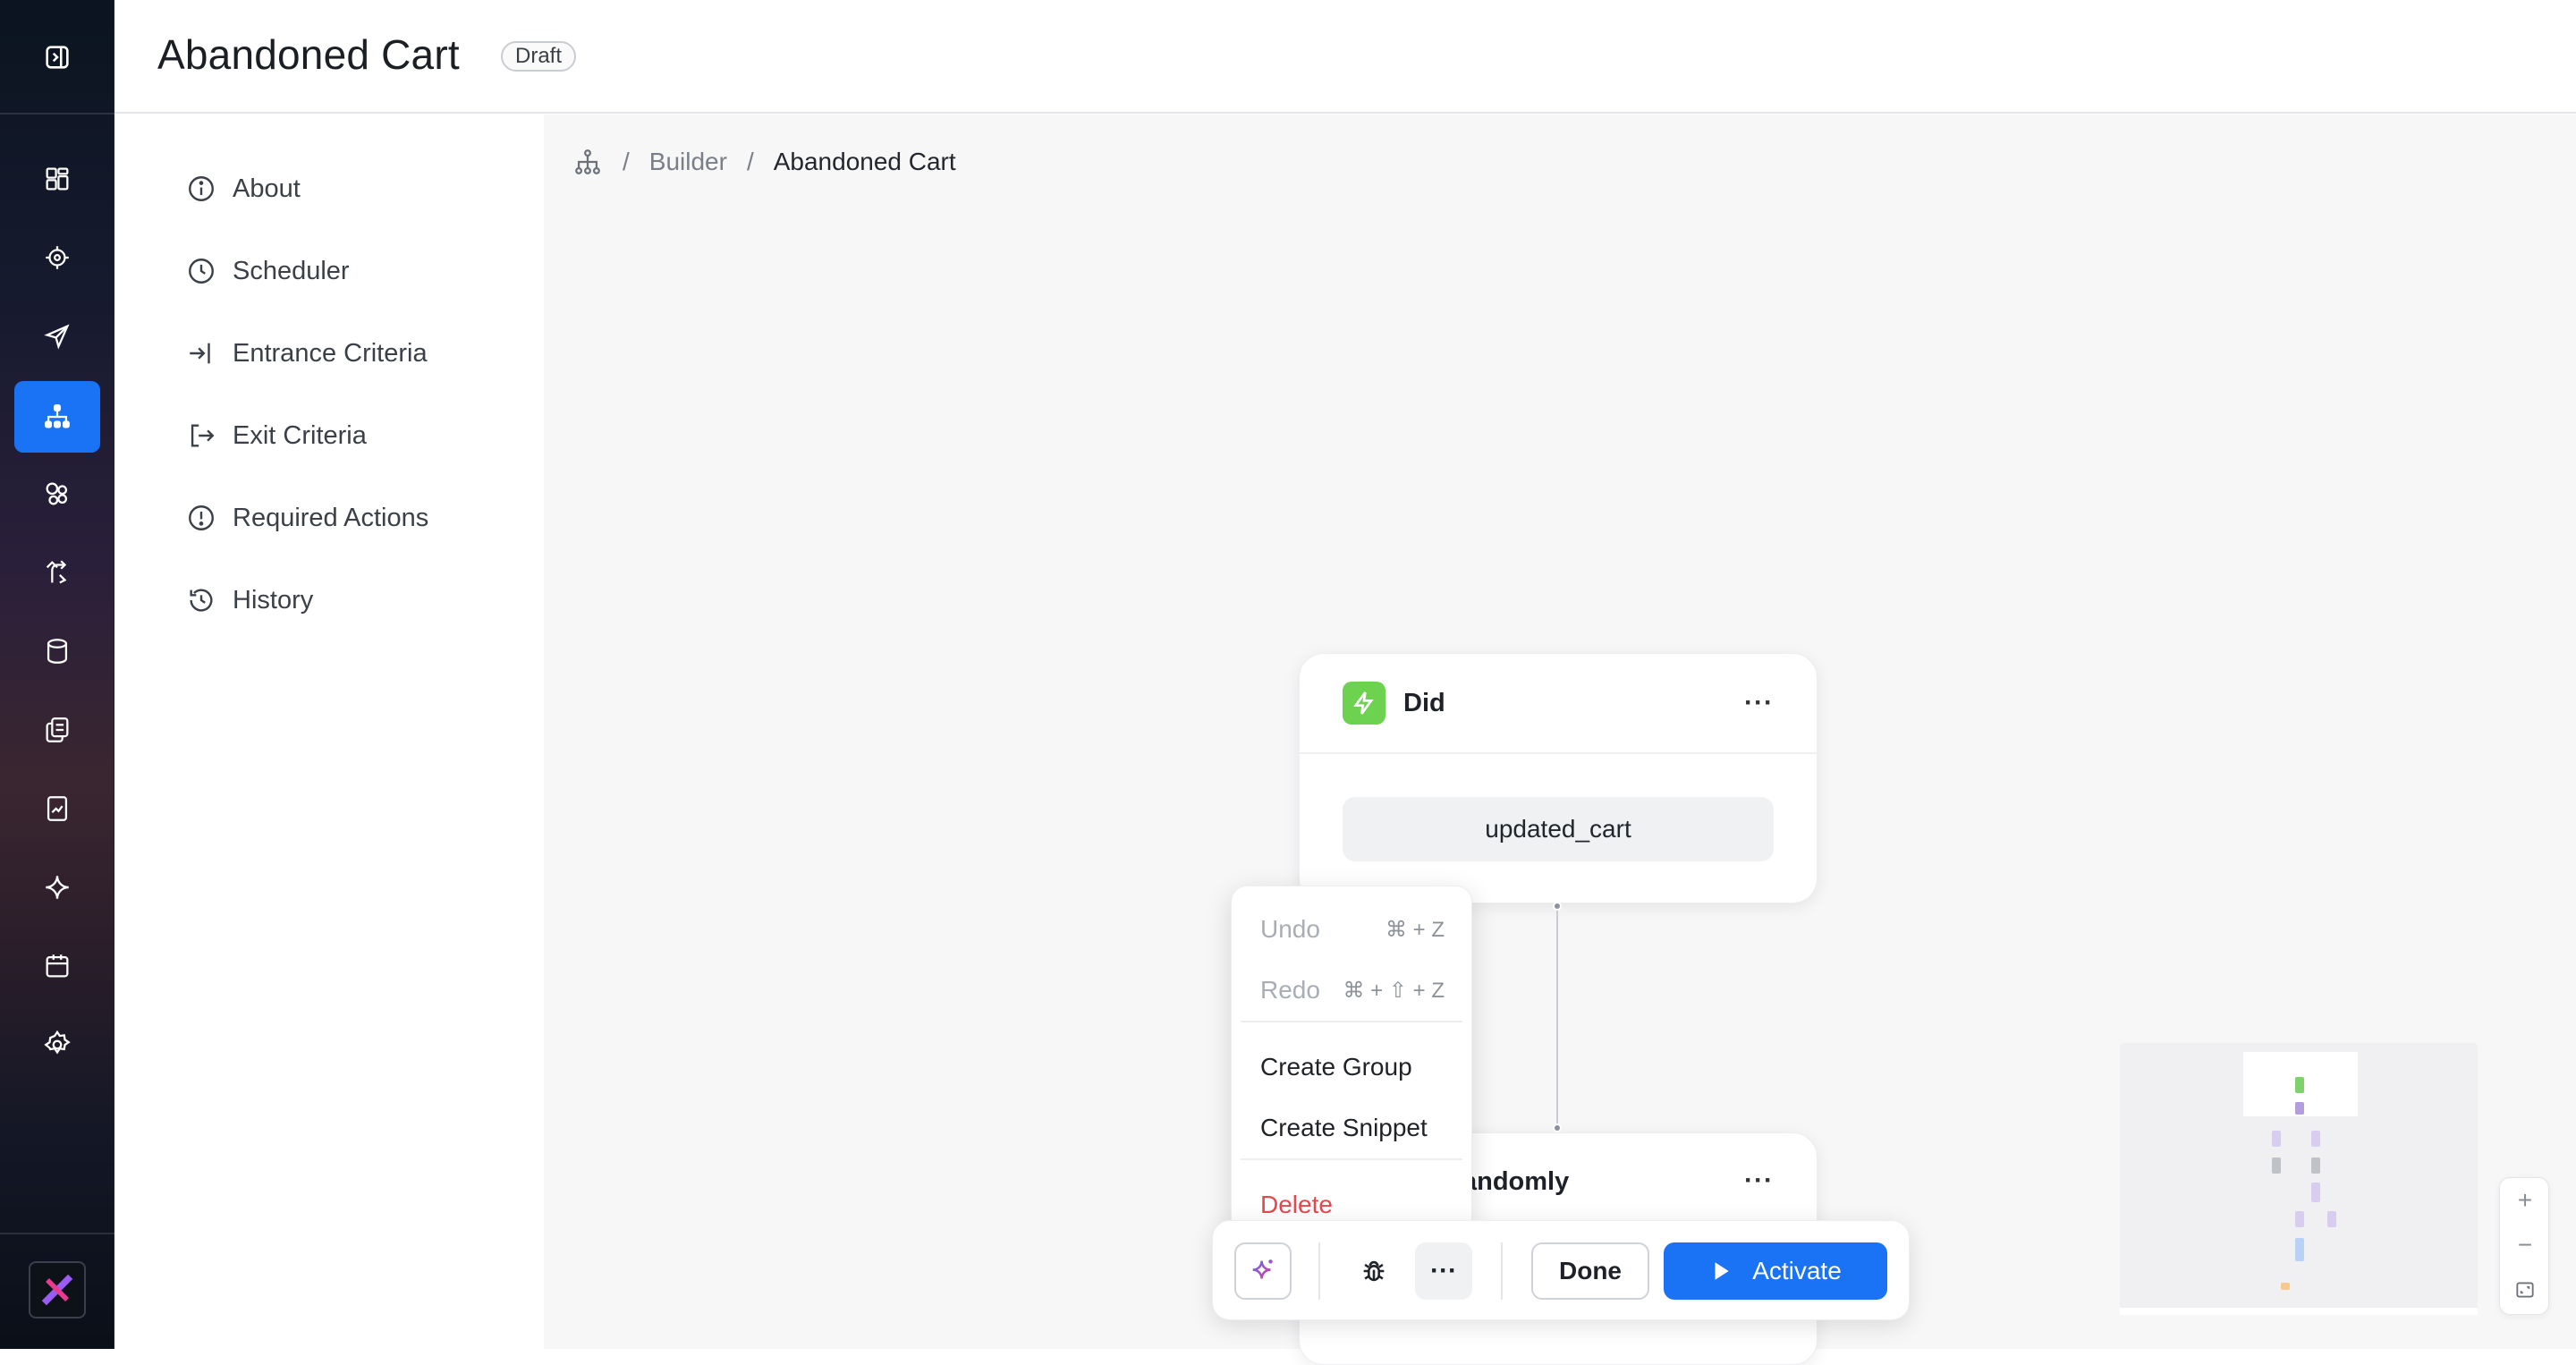 The image size is (2576, 1365). I want to click on shortcut-hint: ⌘ + ⇧ + Z, so click(1394, 990).